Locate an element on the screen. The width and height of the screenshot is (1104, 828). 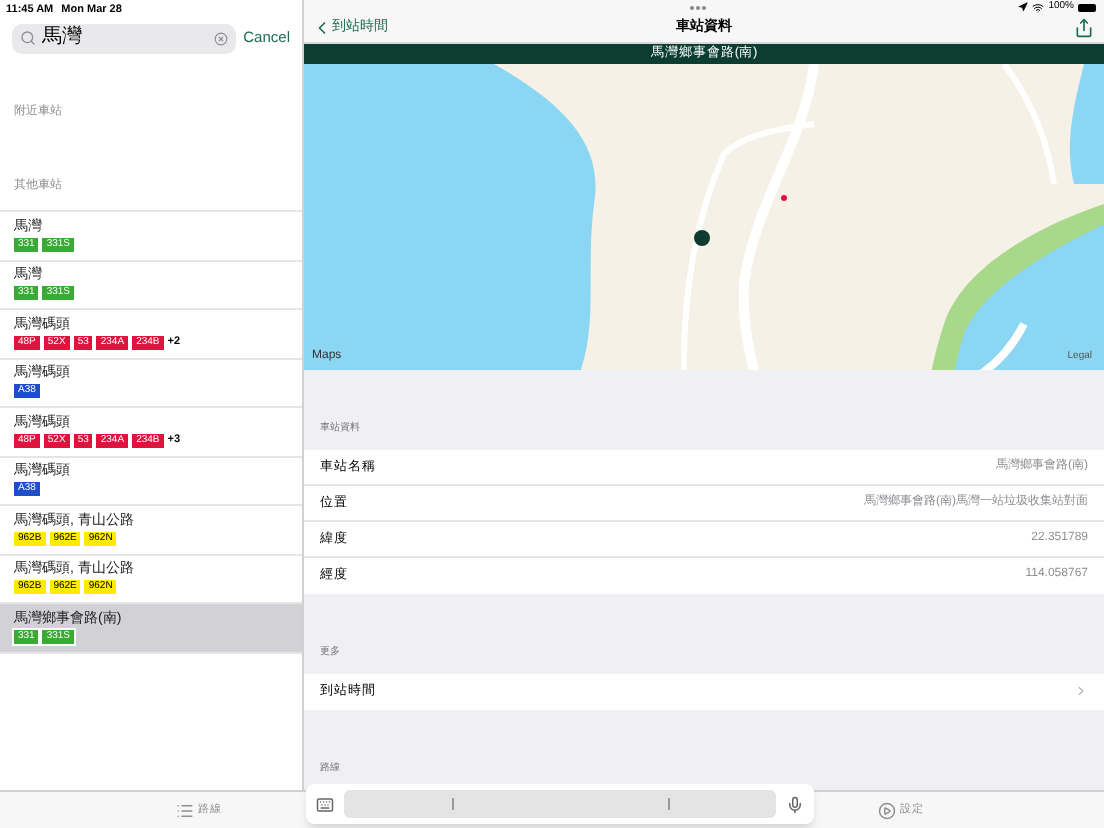
chevron-icon is located at coordinates (1081, 691).